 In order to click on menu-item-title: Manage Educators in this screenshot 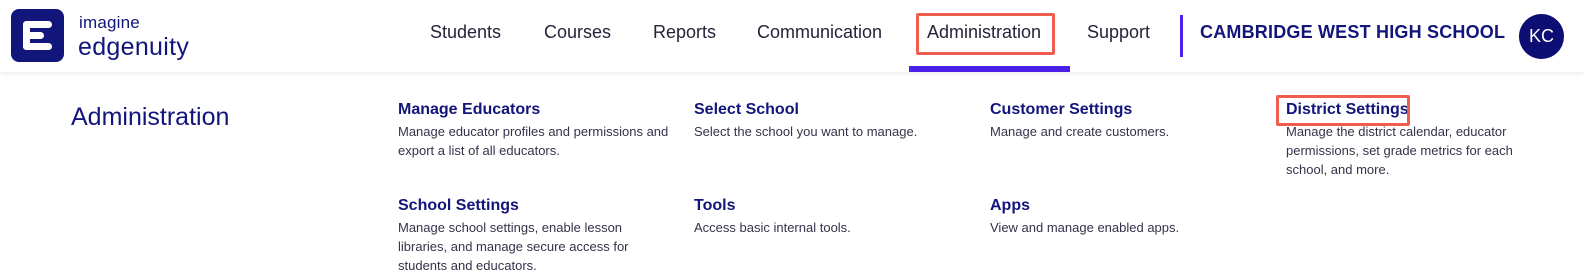, I will do `click(538, 110)`.